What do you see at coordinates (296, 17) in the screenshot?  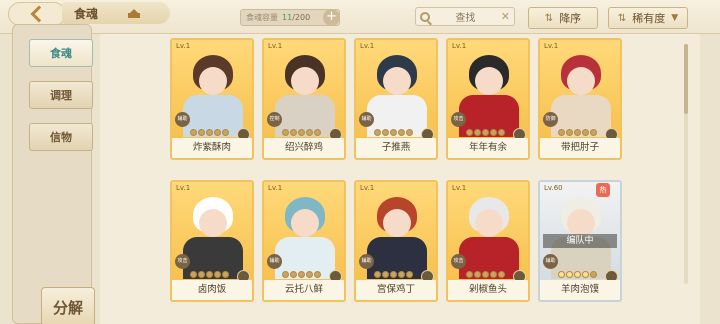 I see `capacity-value: 11/200` at bounding box center [296, 17].